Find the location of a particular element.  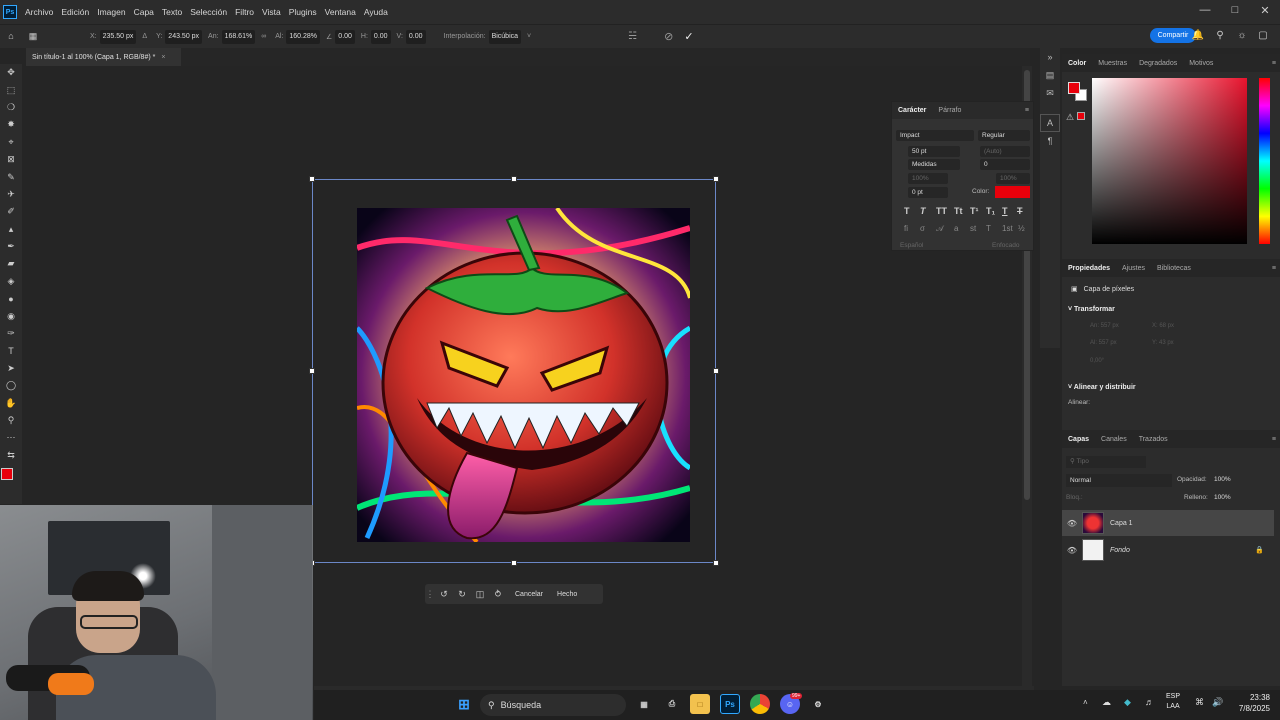

chrome-icon is located at coordinates (760, 704).